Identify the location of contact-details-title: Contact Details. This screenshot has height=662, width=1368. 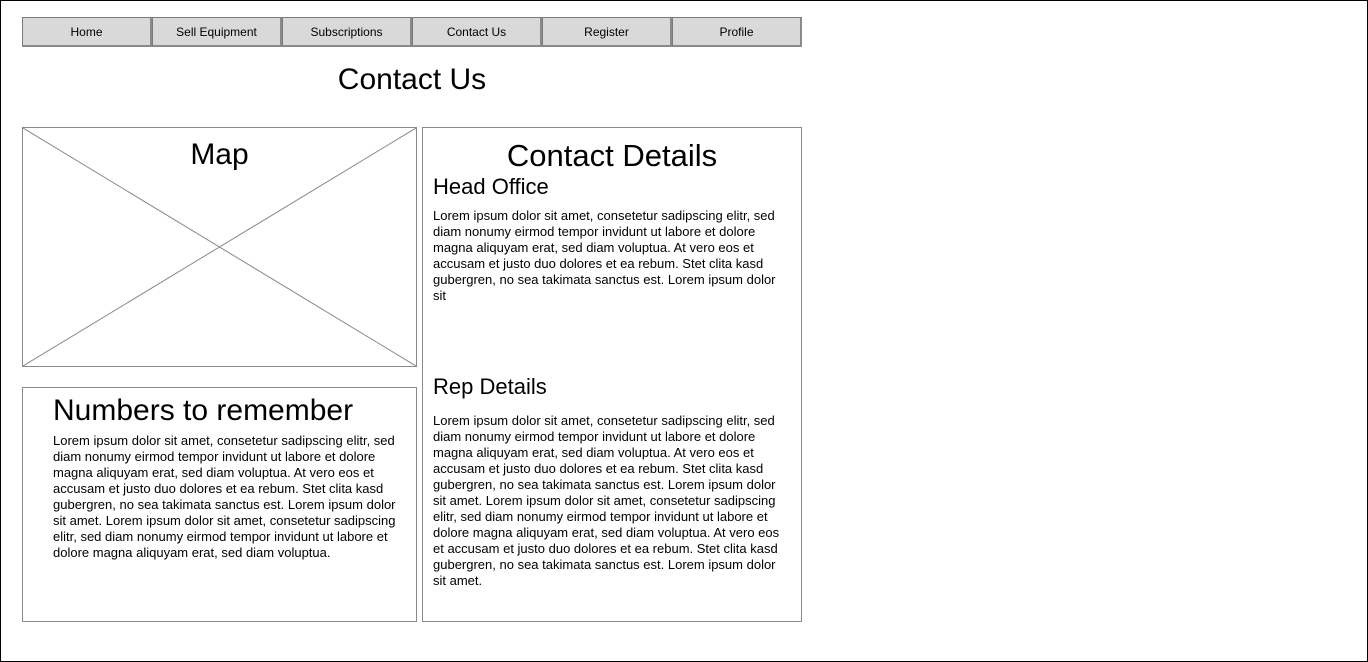
(612, 155).